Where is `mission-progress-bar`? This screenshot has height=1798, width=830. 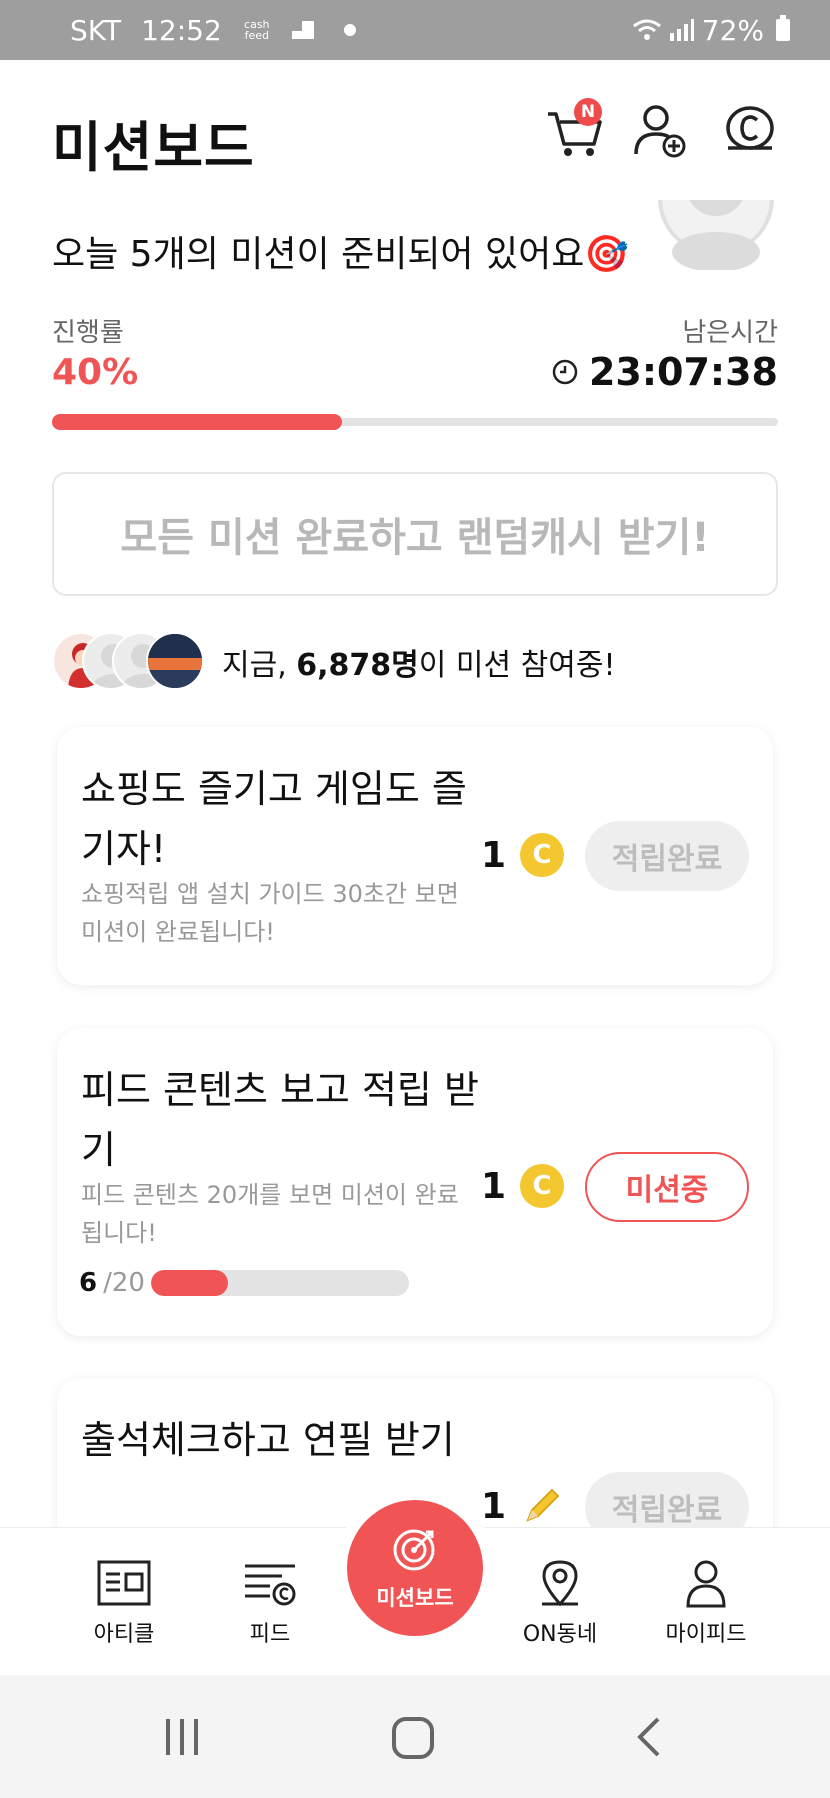
mission-progress-bar is located at coordinates (279, 1283).